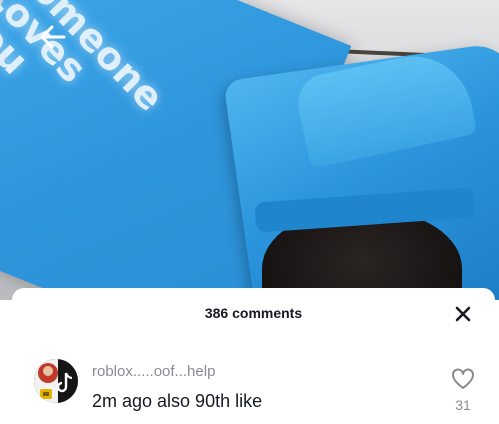 The height and width of the screenshot is (424, 499). Describe the element at coordinates (253, 313) in the screenshot. I see `comments-count-title: 386 comments` at that location.